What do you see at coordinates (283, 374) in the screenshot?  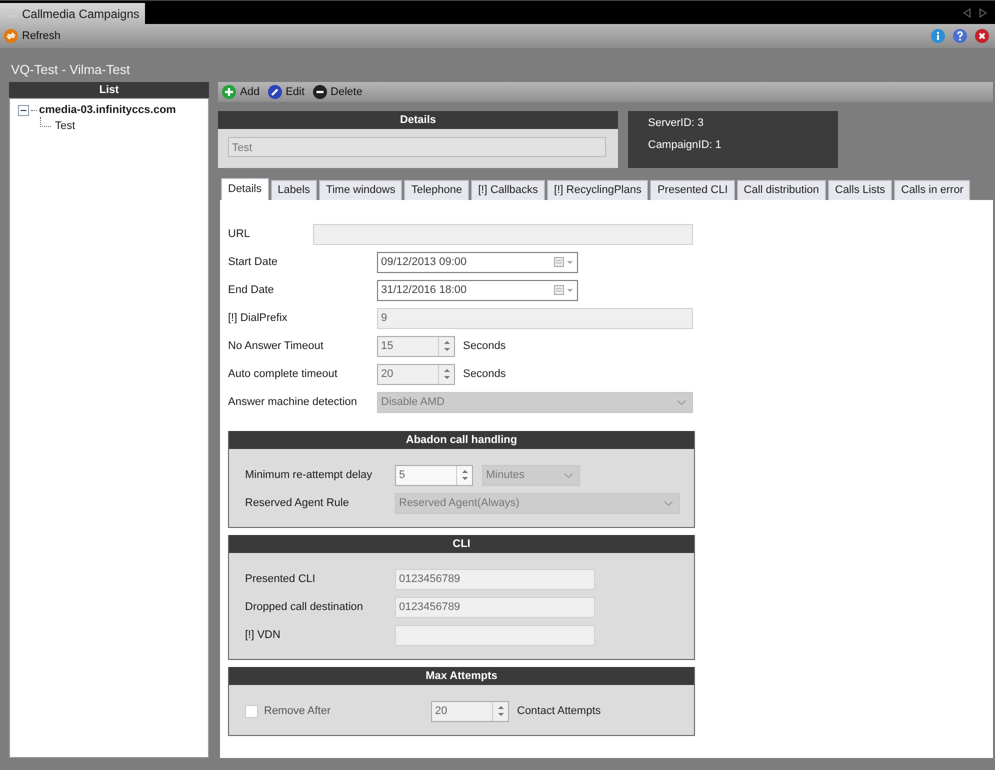 I see `field-label: Auto complete timeout` at bounding box center [283, 374].